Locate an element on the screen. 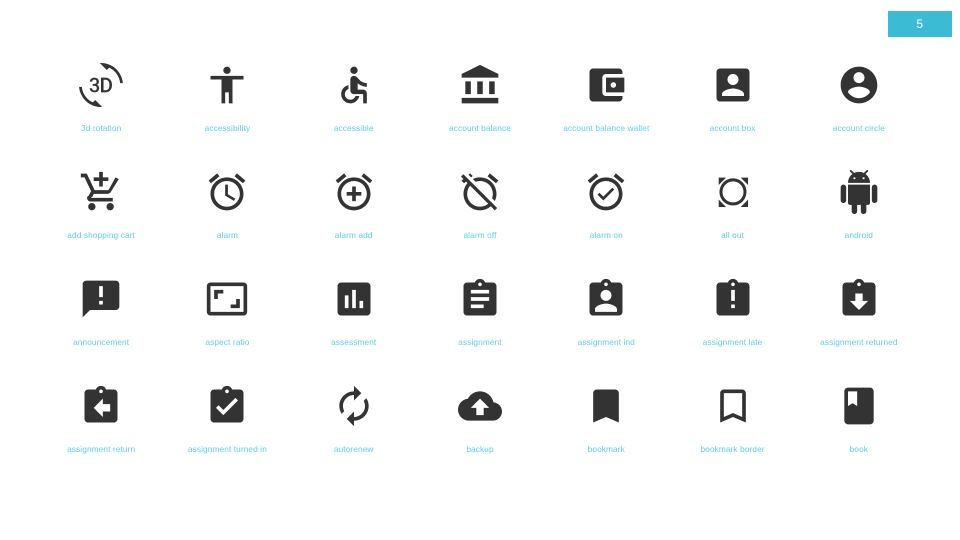 The width and height of the screenshot is (960, 540). assessment-icon is located at coordinates (354, 299).